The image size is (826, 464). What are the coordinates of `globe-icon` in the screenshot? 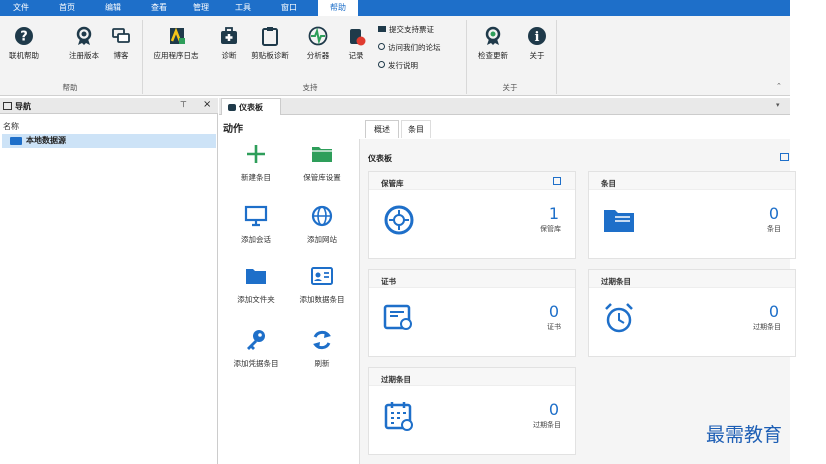 It's located at (322, 216).